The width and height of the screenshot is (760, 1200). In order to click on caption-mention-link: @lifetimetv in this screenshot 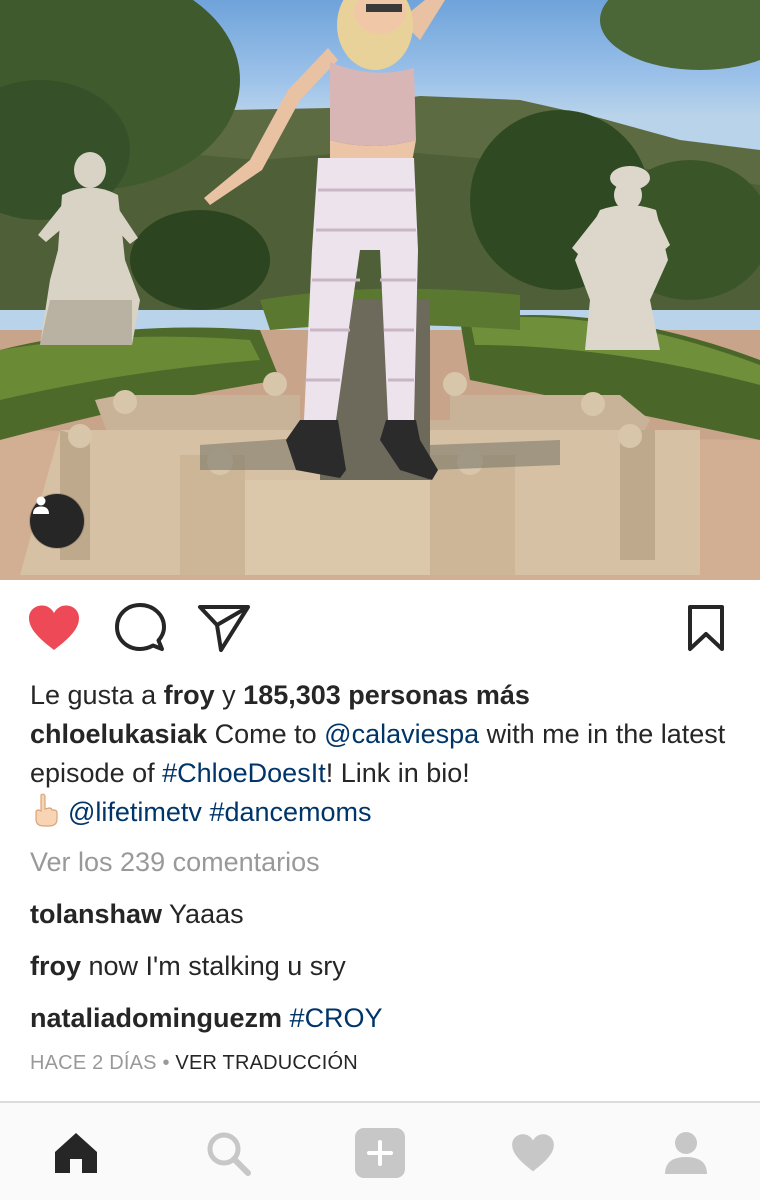, I will do `click(135, 812)`.